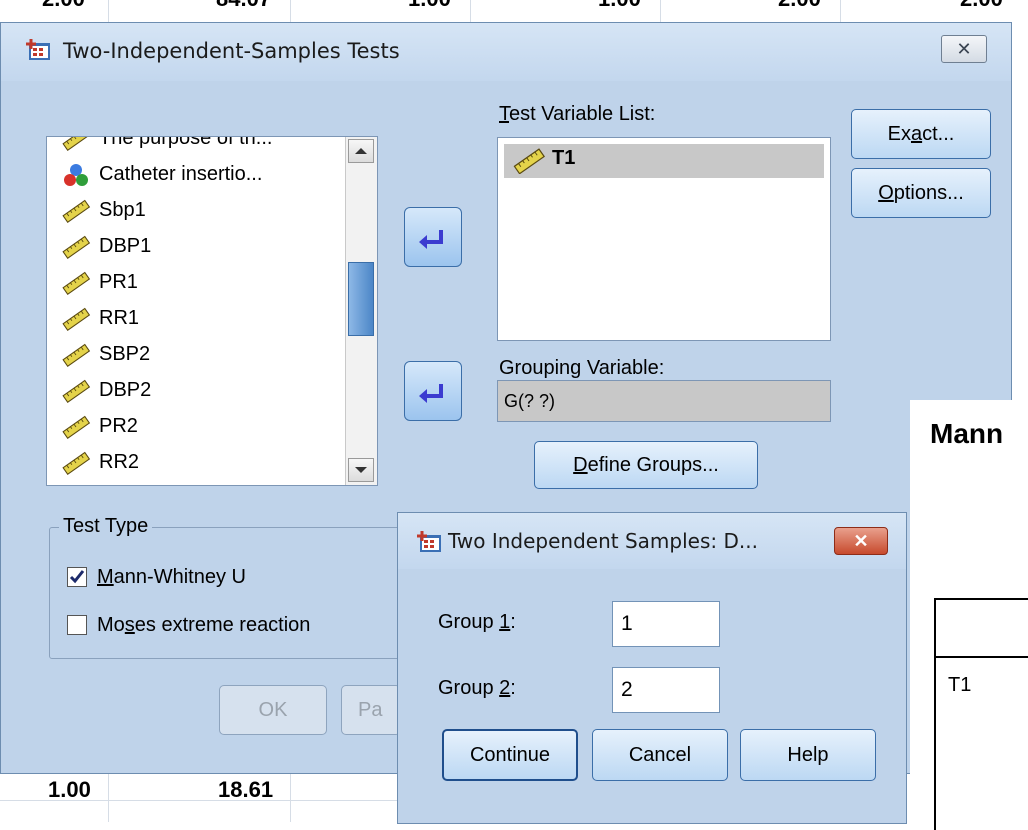 This screenshot has height=830, width=1028. Describe the element at coordinates (106, 526) in the screenshot. I see `test-type-title: Test Type` at that location.